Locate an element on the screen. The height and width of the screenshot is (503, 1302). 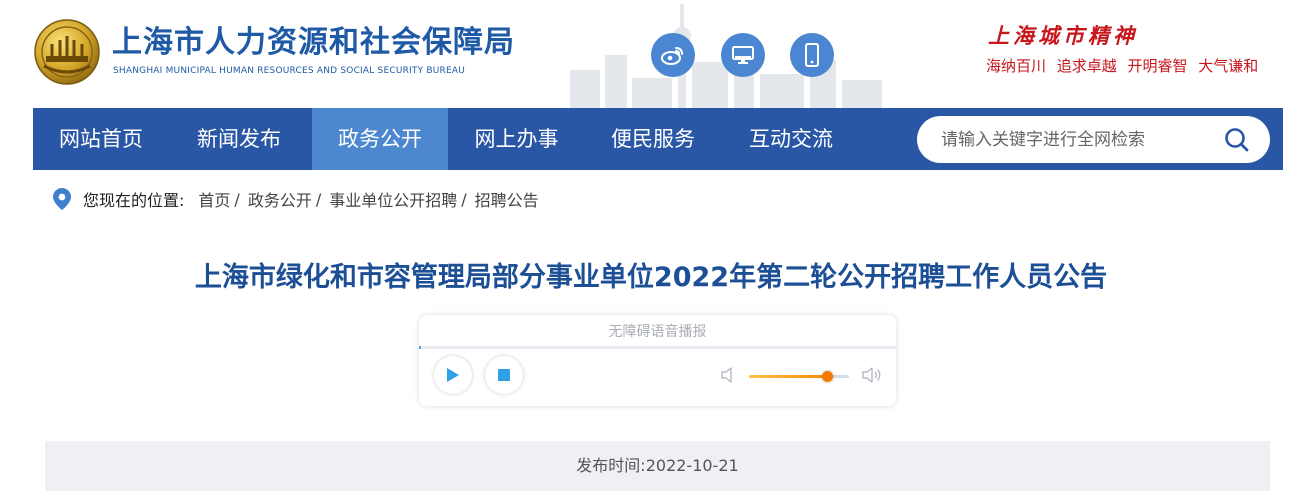
publish-info: 发布时间:2022-10-21 is located at coordinates (657, 466).